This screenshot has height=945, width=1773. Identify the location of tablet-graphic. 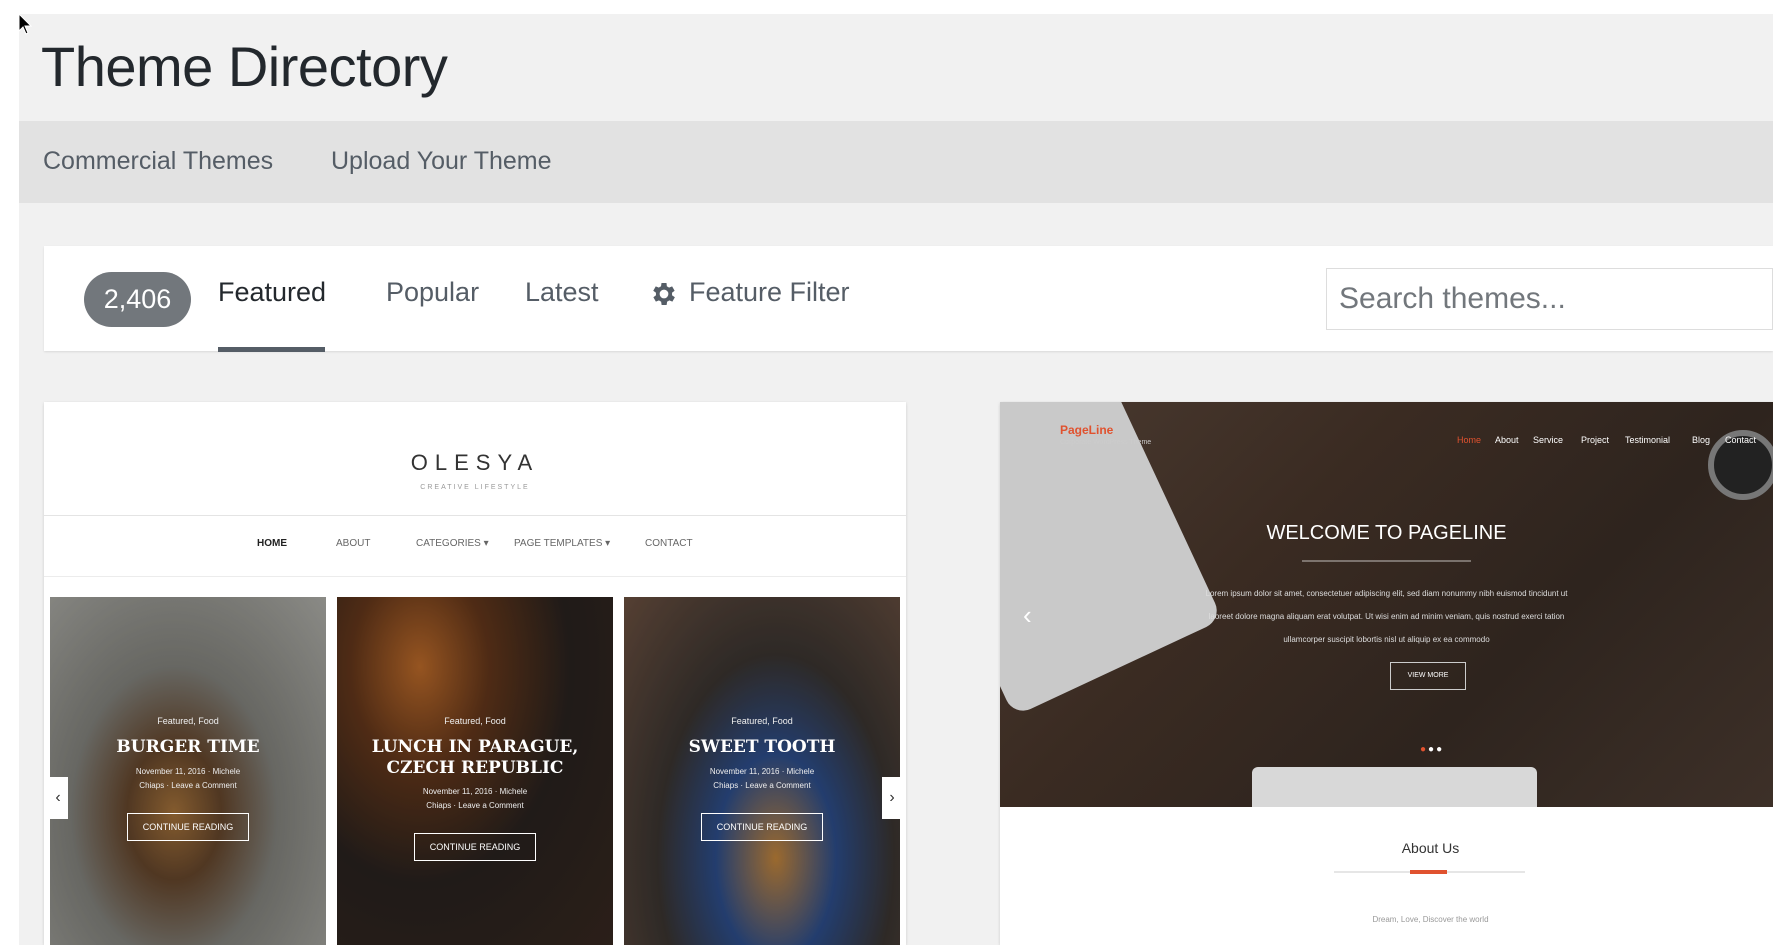
(1394, 787).